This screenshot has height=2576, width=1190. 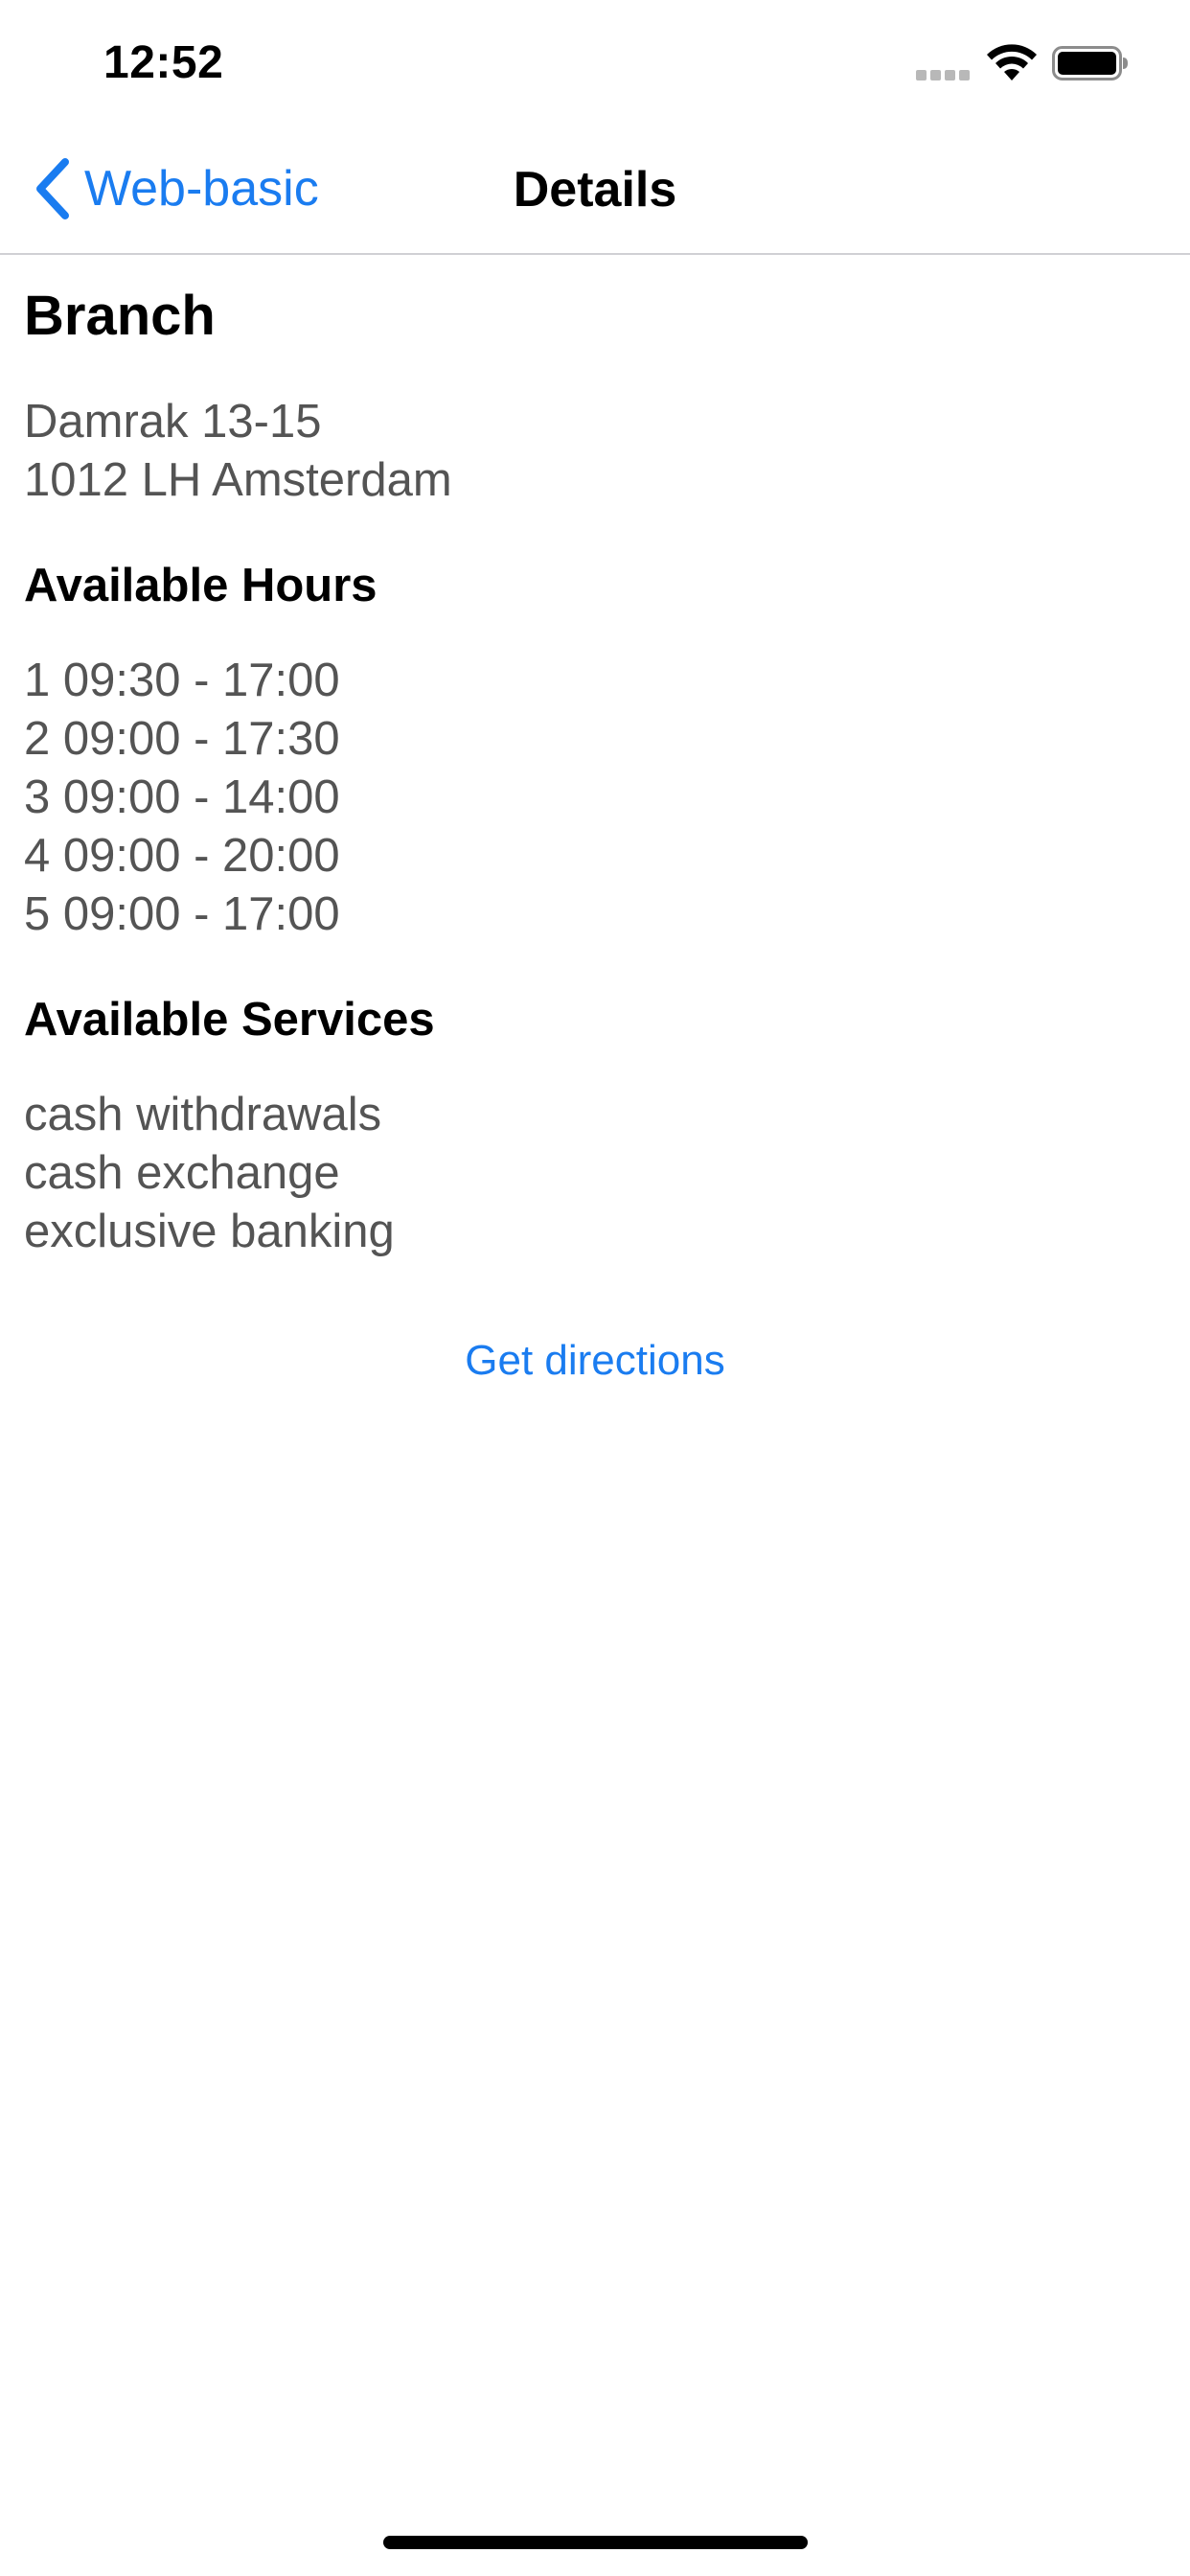 I want to click on navigation-bar: Web-basic Details, so click(x=595, y=190).